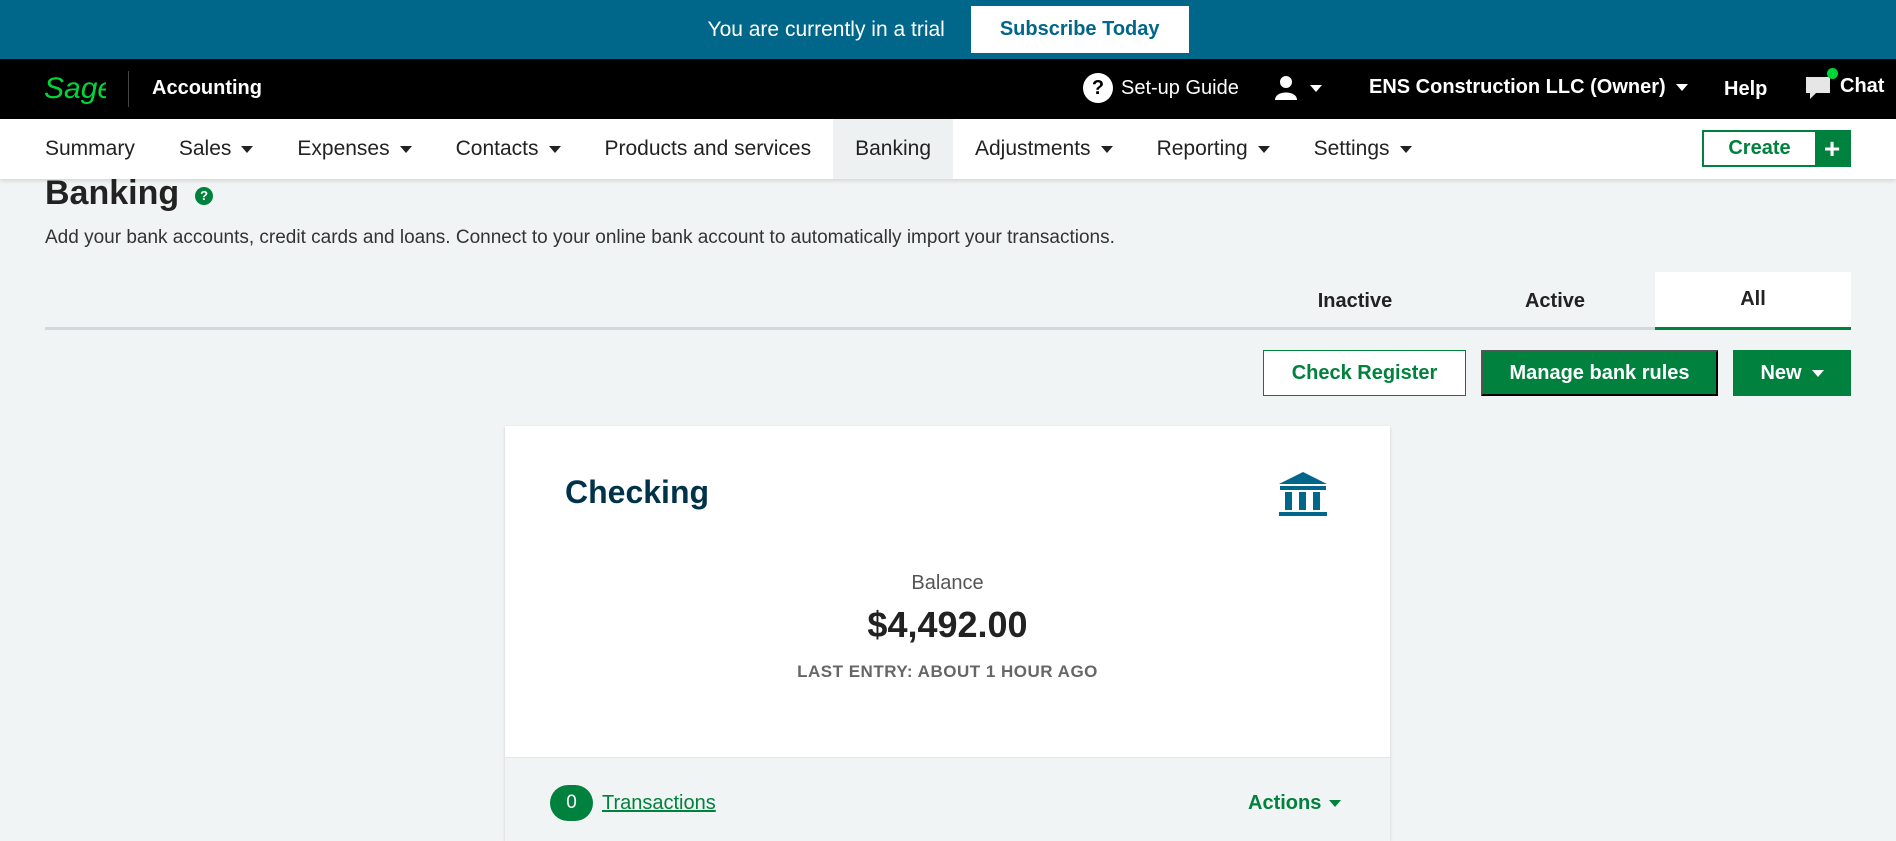 The width and height of the screenshot is (1896, 841). I want to click on plus-icon: +, so click(1832, 148).